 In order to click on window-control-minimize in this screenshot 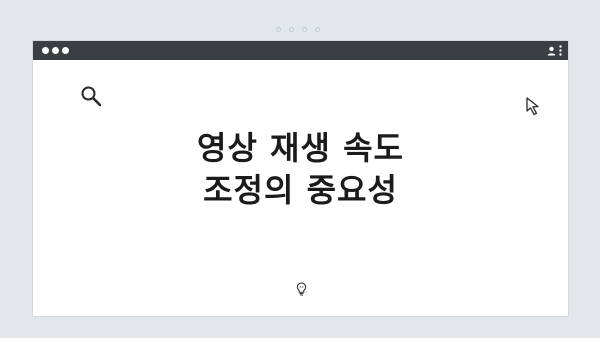, I will do `click(55, 50)`.